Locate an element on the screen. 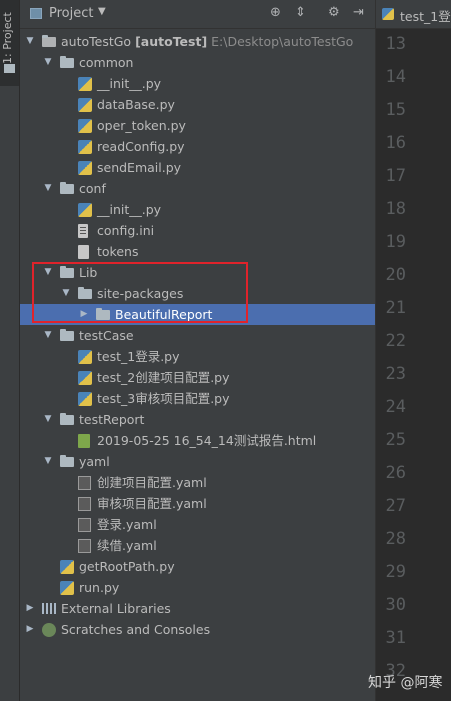  tree-item-label: oper_token.py is located at coordinates (141, 125).